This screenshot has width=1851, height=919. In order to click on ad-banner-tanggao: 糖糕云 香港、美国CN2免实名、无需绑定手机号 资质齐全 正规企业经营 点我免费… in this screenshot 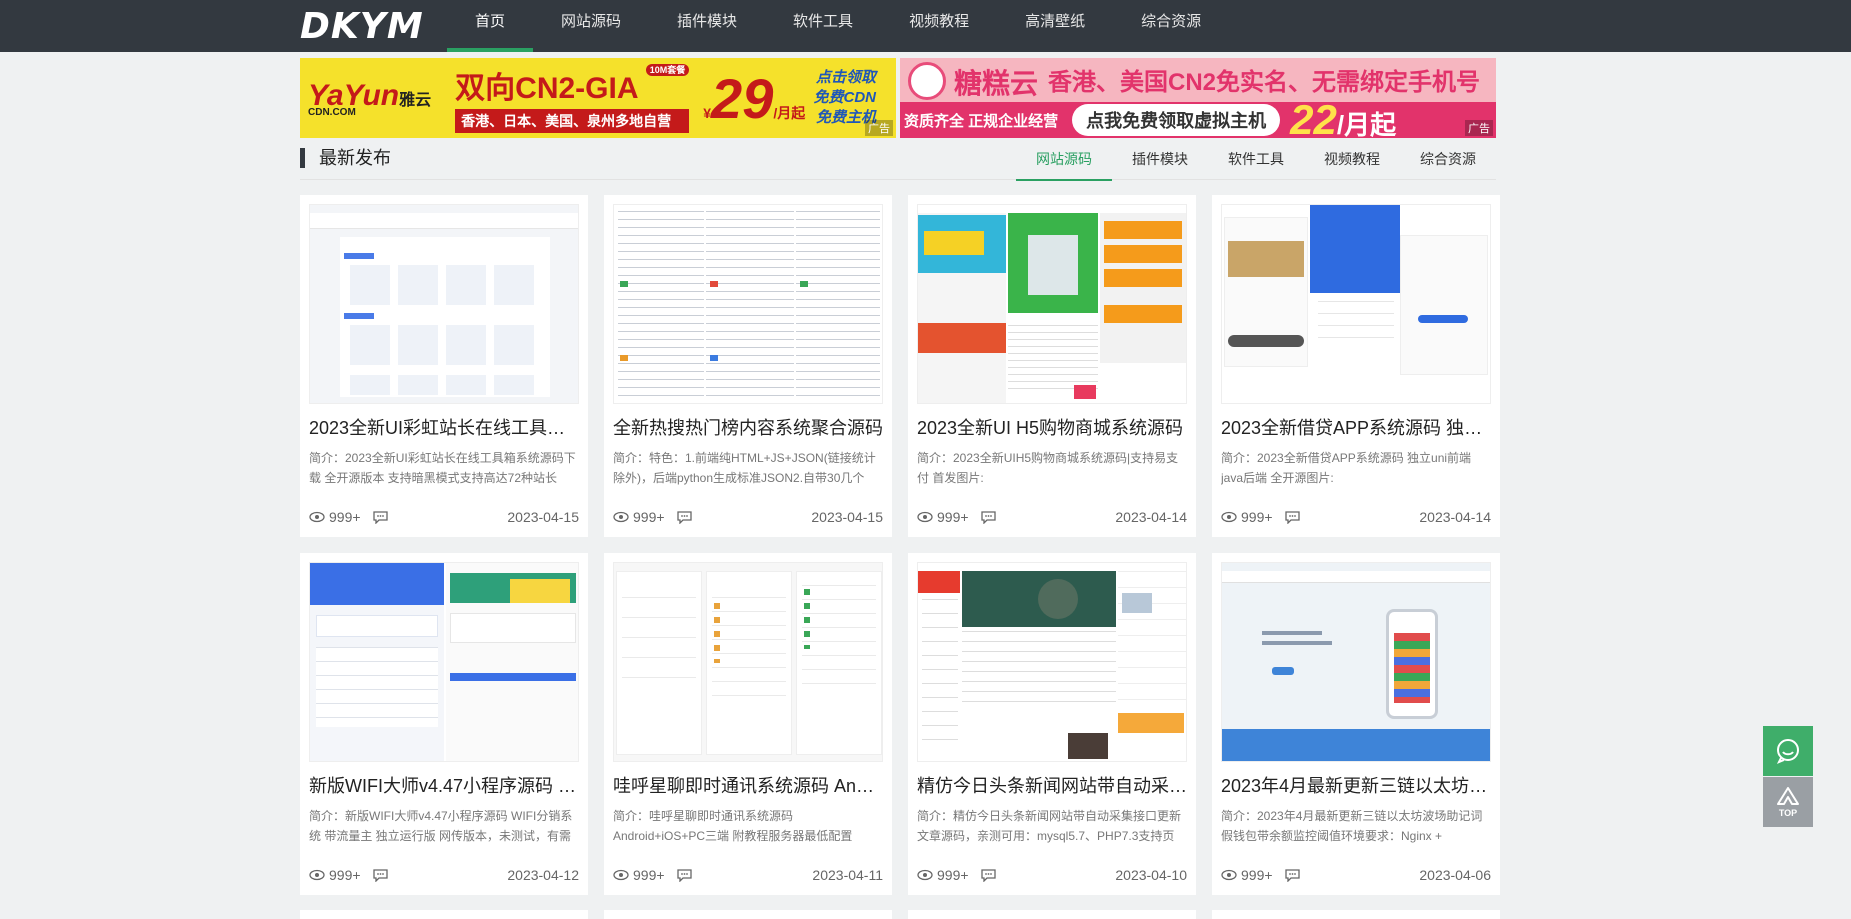, I will do `click(1198, 98)`.